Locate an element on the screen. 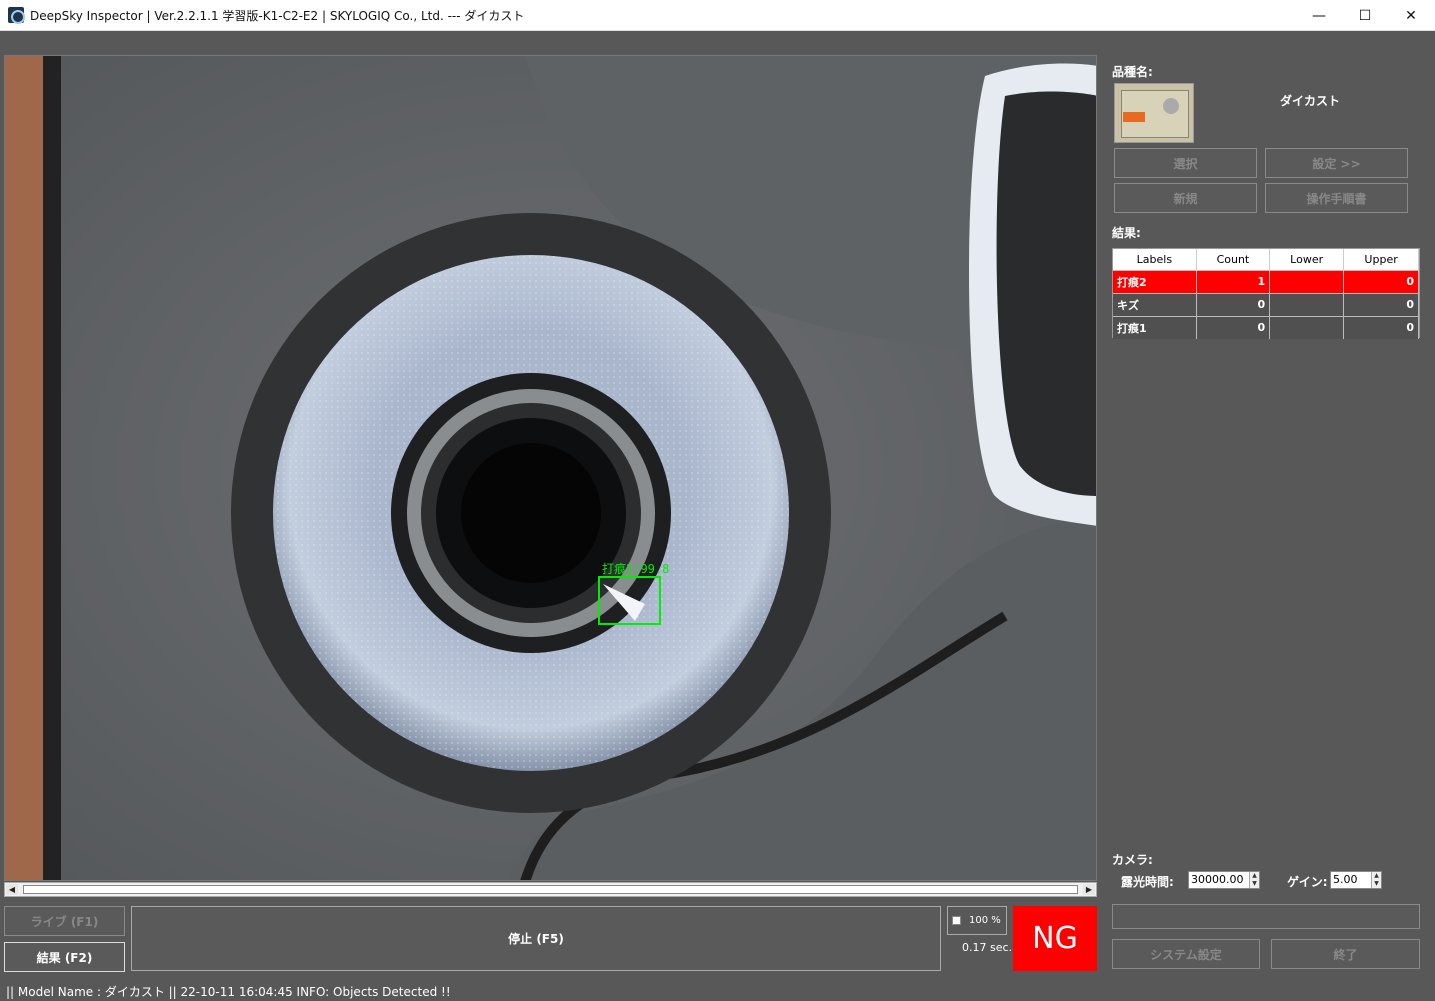 The width and height of the screenshot is (1435, 1001). row-label: キズ is located at coordinates (1155, 304).